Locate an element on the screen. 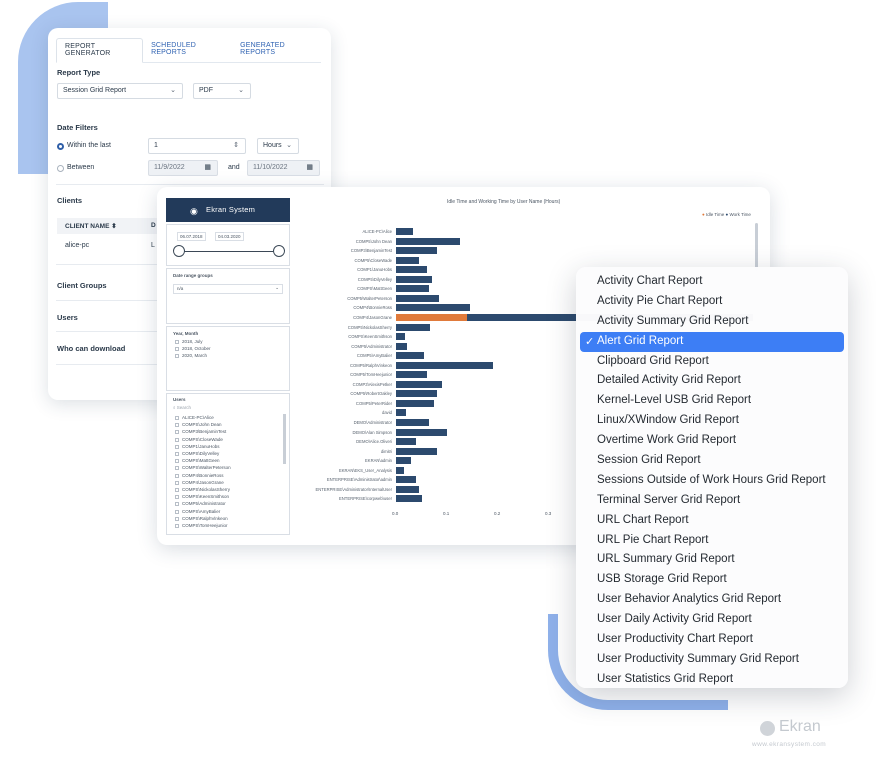 The height and width of the screenshot is (758, 876). tab-scheduled-reports: SCHEDULED REPORTS is located at coordinates (187, 50).